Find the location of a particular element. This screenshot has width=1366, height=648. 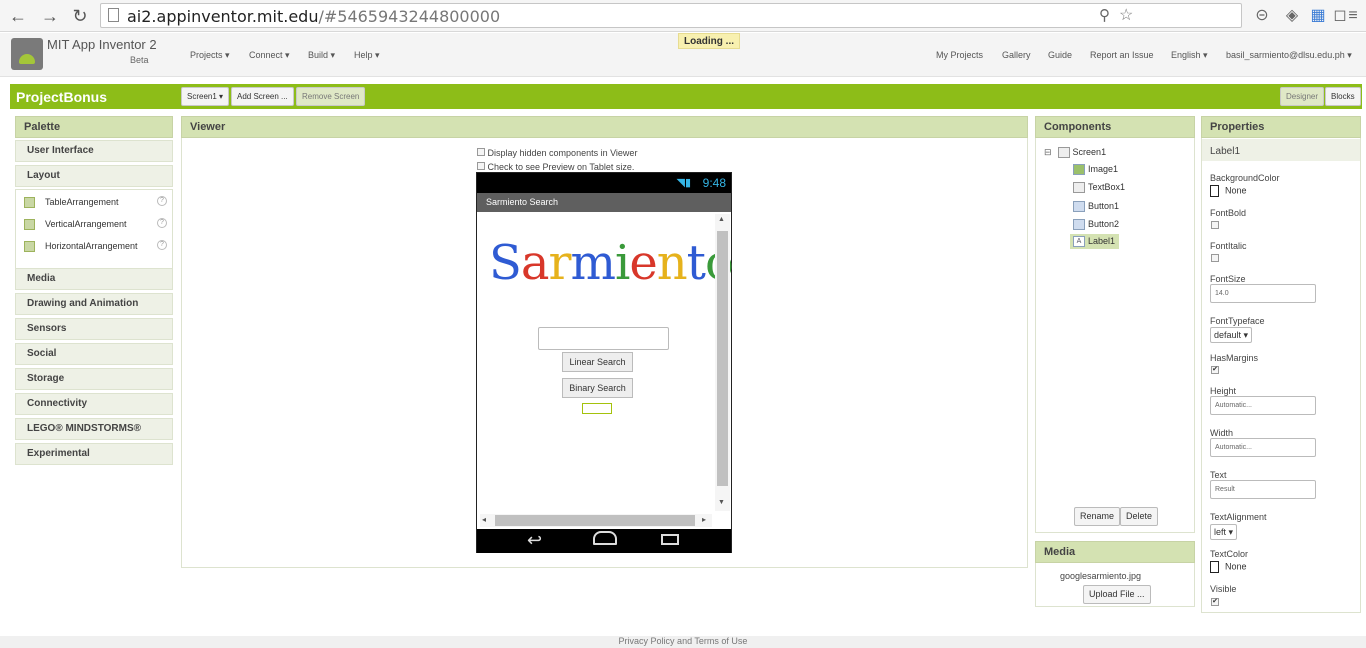

app-inventor-logo is located at coordinates (27, 54).